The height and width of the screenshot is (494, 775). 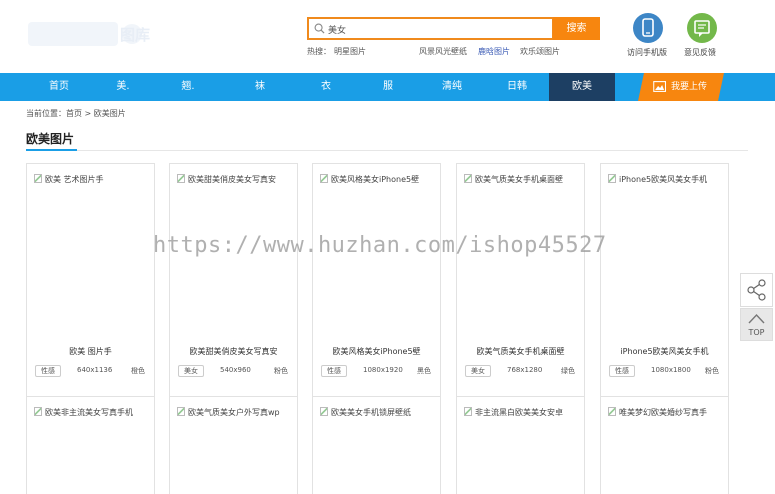 I want to click on image-placeholder: 非主流黑白欧美美女安卓, so click(x=523, y=414).